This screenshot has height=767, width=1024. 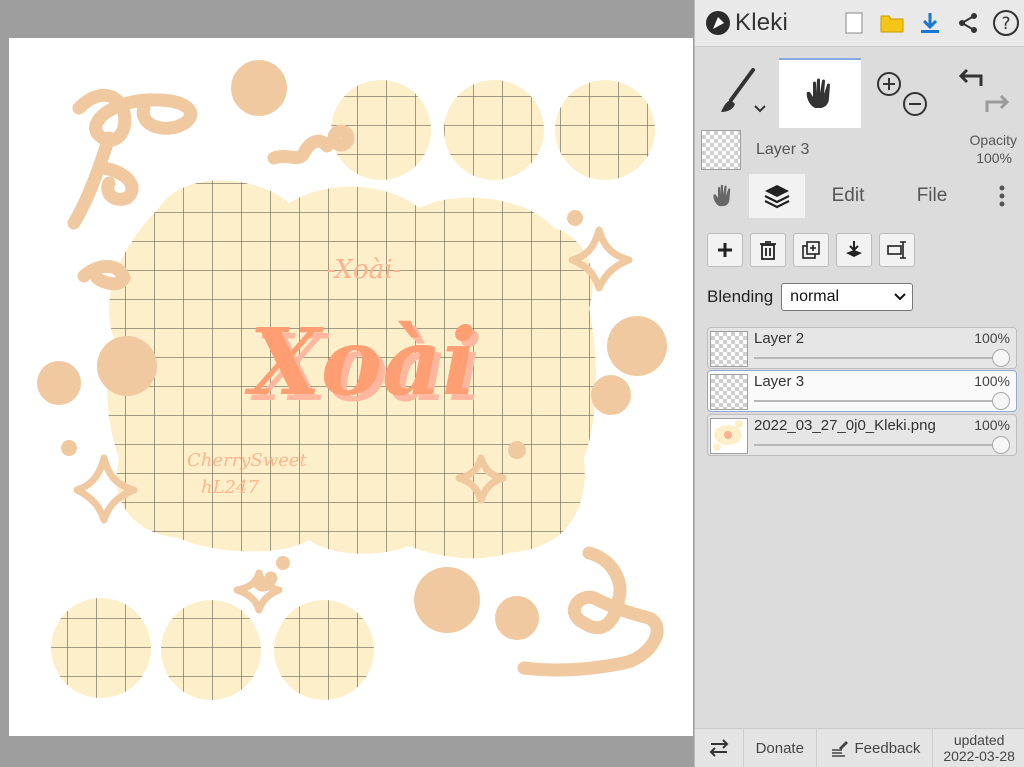 I want to click on add-layer-button, so click(x=725, y=250).